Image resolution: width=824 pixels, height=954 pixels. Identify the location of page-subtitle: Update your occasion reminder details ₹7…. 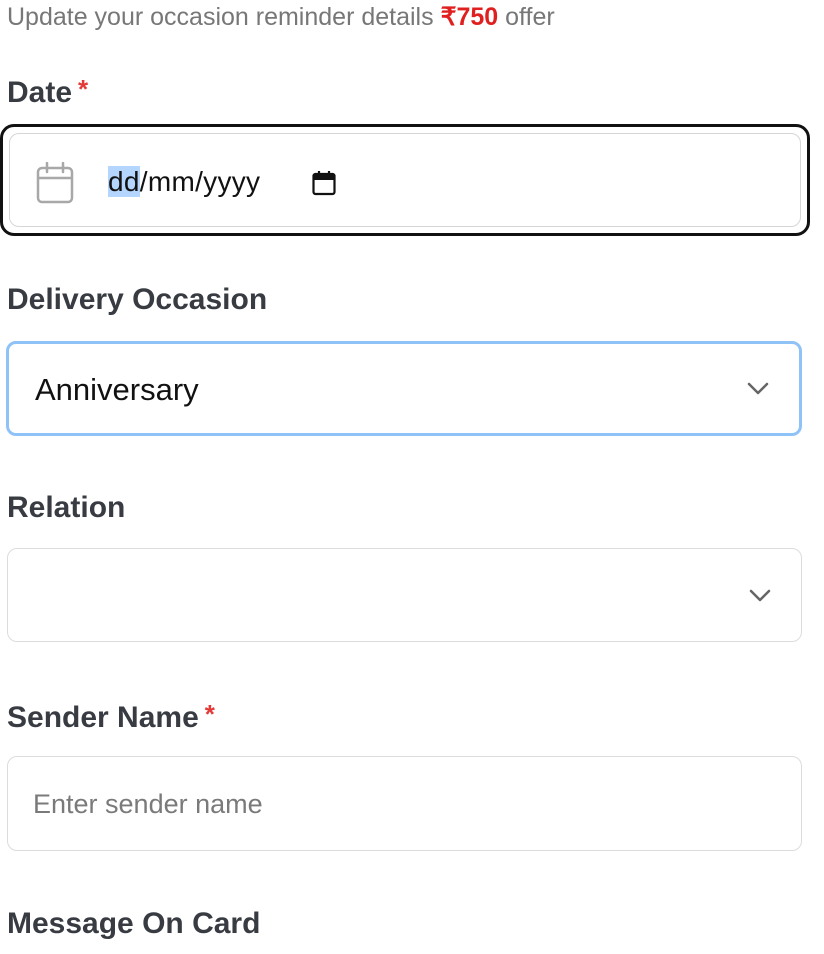
(281, 17).